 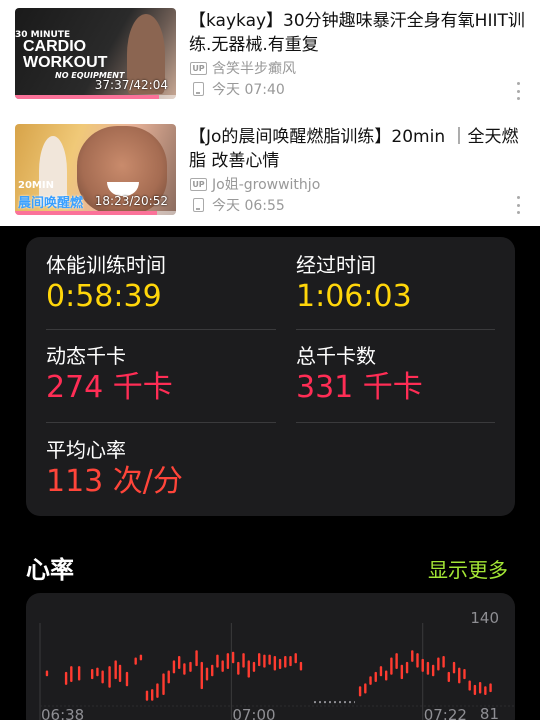 What do you see at coordinates (114, 469) in the screenshot?
I see `avg-heart-rate-metric: 平均心率 113 次/分` at bounding box center [114, 469].